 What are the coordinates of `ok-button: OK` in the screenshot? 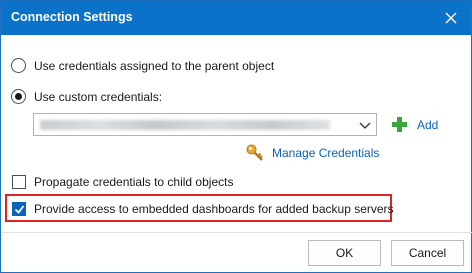 It's located at (344, 253).